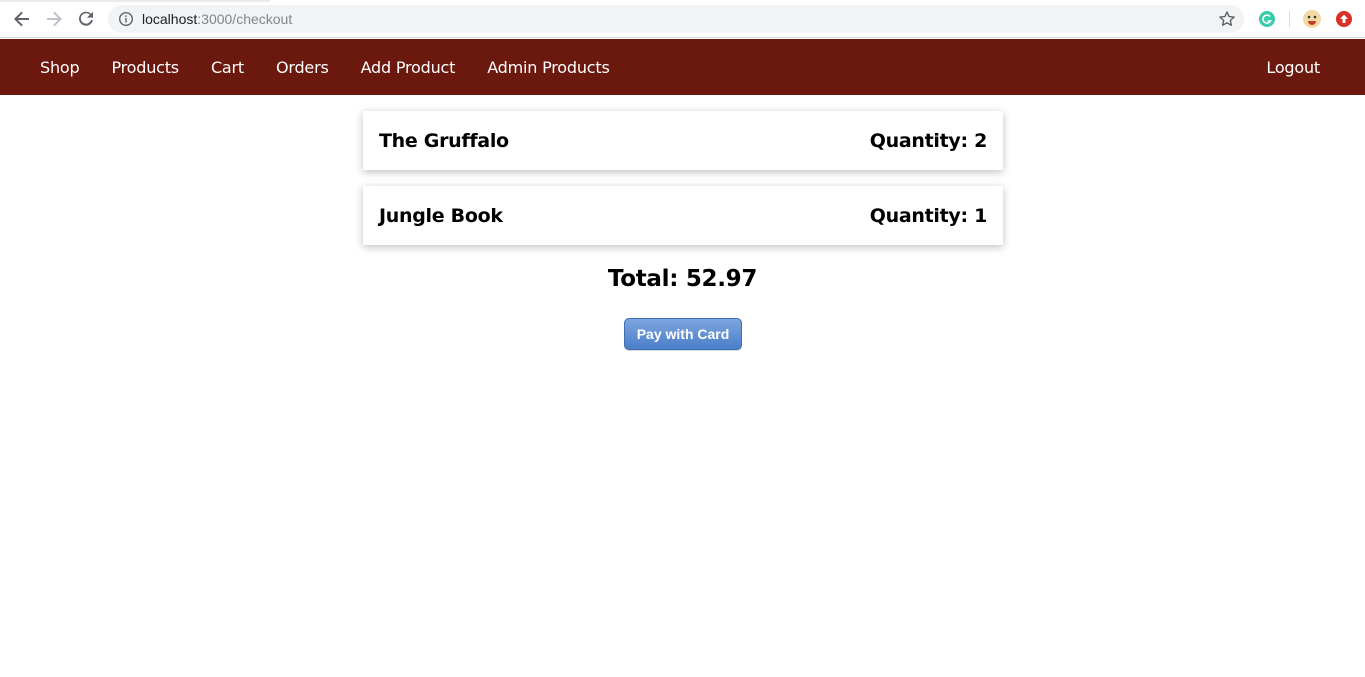  Describe the element at coordinates (126, 19) in the screenshot. I see `info-icon` at that location.